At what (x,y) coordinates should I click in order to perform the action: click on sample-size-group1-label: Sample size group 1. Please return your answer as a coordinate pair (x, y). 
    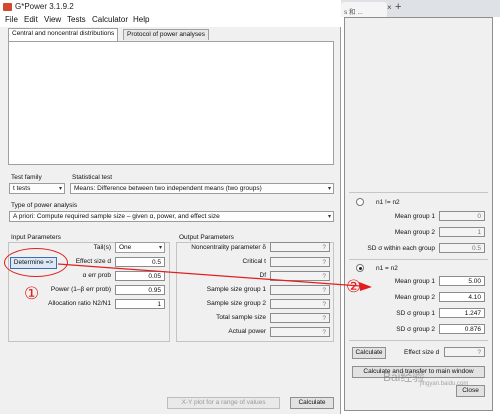
    Looking at the image, I should click on (236, 289).